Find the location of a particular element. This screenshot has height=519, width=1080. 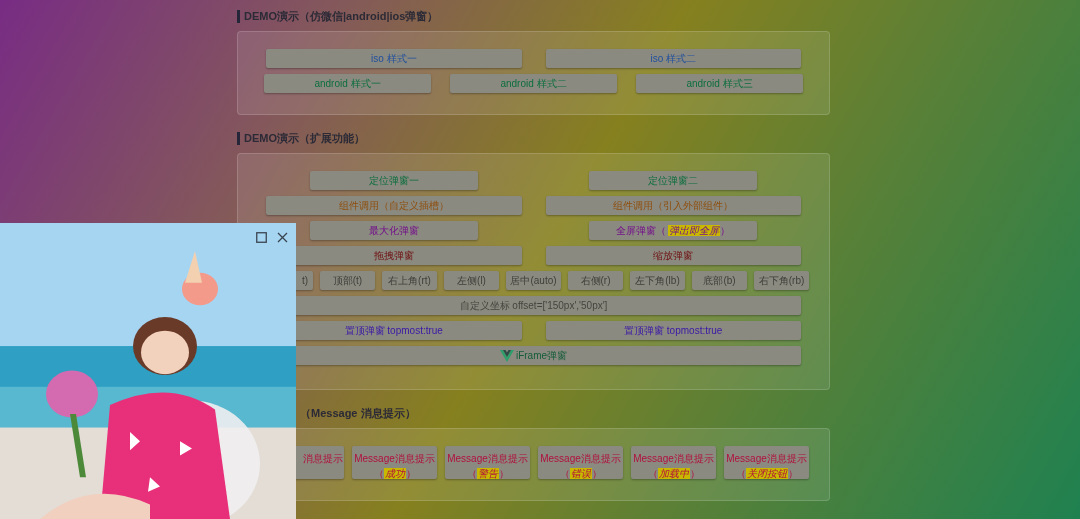

action-button: 居中(auto) is located at coordinates (533, 280).